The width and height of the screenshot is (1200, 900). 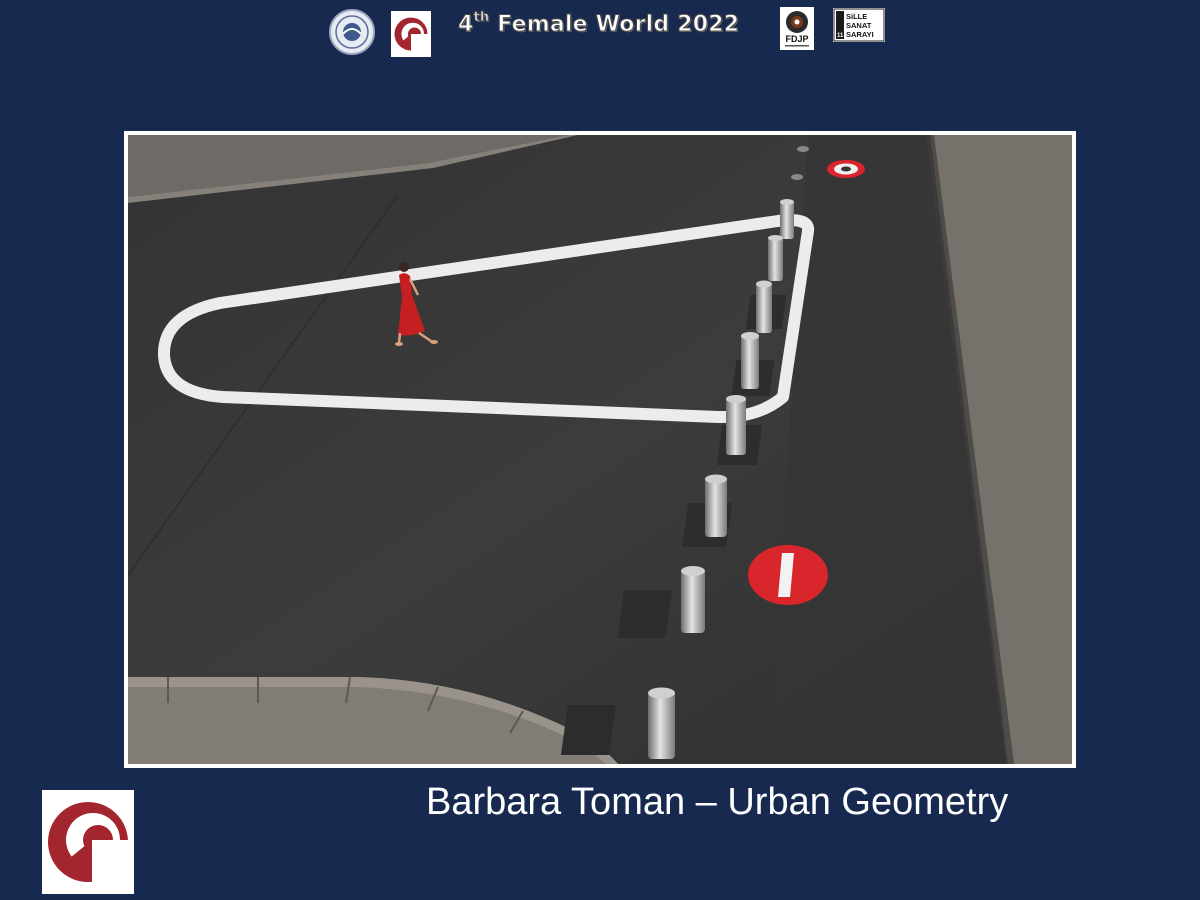 What do you see at coordinates (599, 24) in the screenshot?
I see `event-title: 4th Female World 2022` at bounding box center [599, 24].